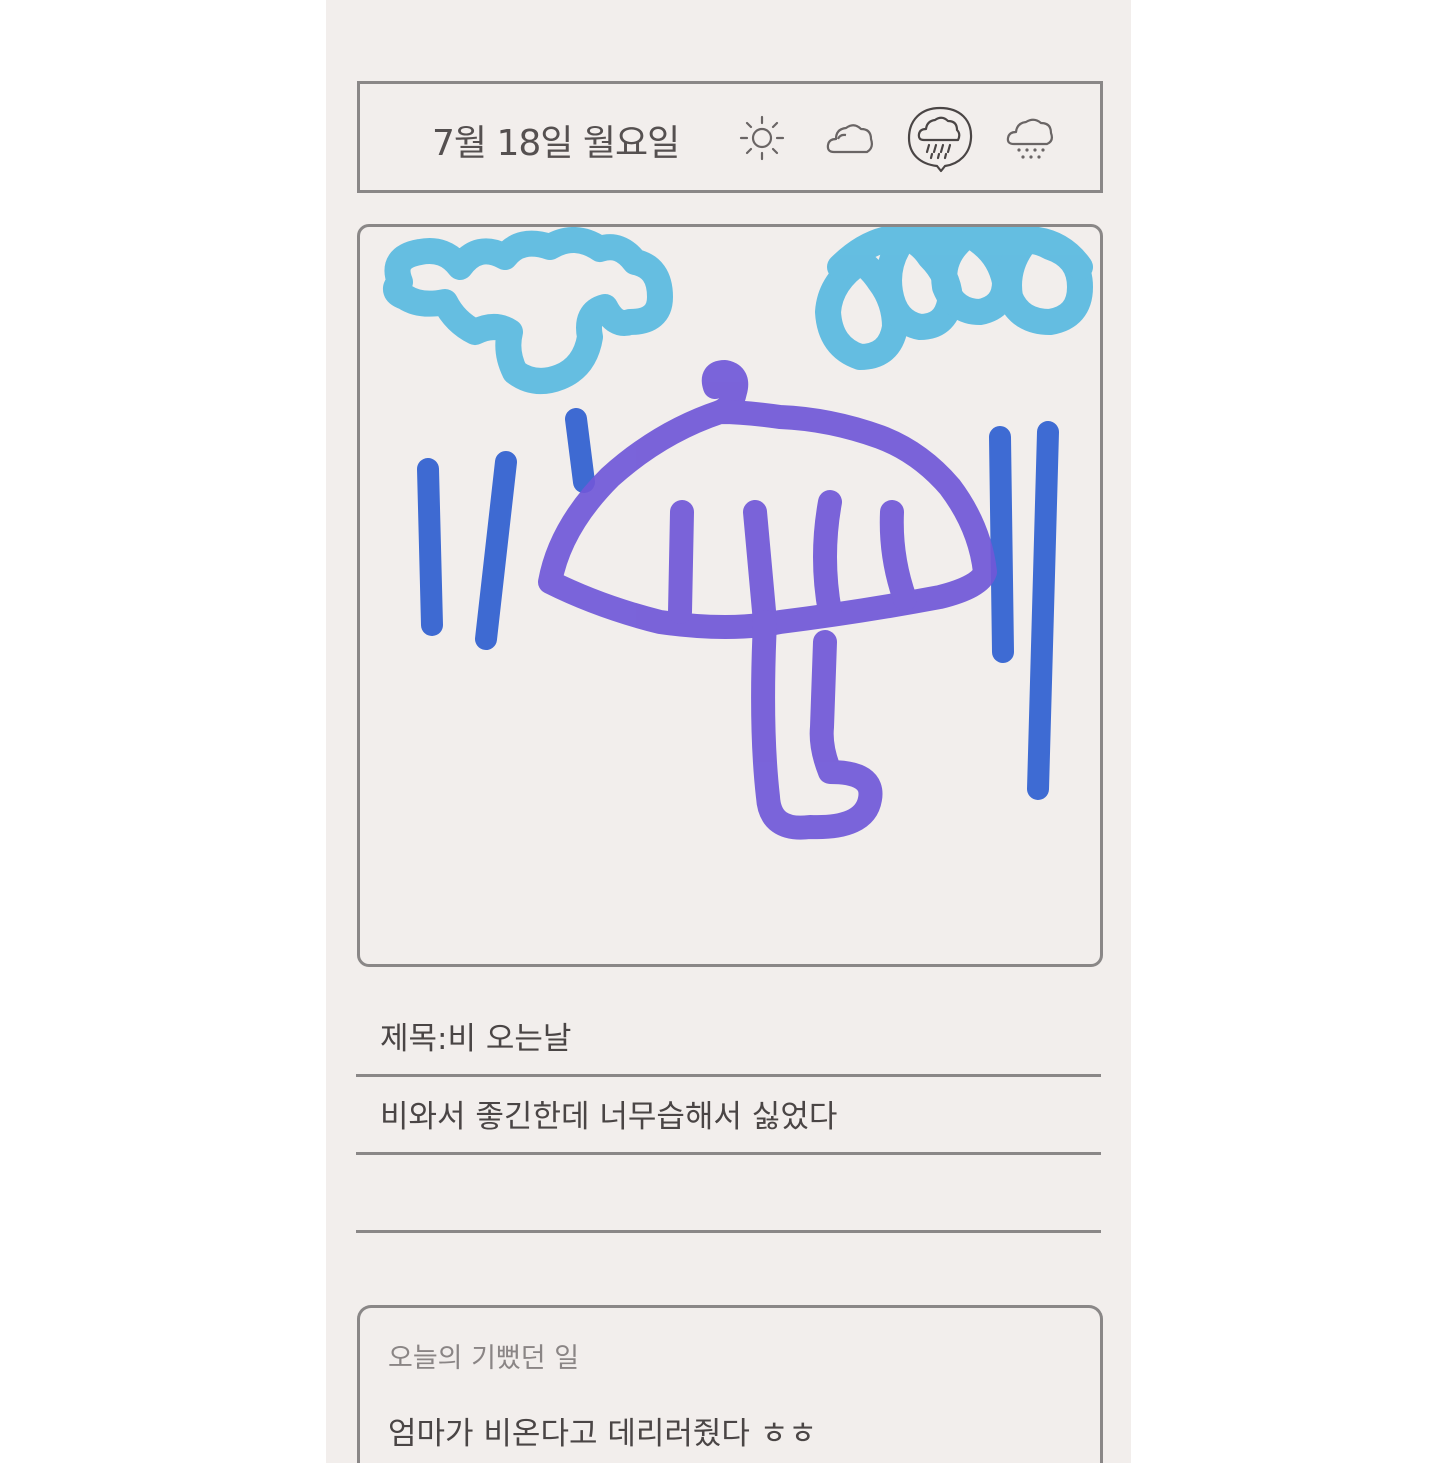 The height and width of the screenshot is (1463, 1440). What do you see at coordinates (730, 137) in the screenshot?
I see `date-weather-header: 7월 18일 월요일` at bounding box center [730, 137].